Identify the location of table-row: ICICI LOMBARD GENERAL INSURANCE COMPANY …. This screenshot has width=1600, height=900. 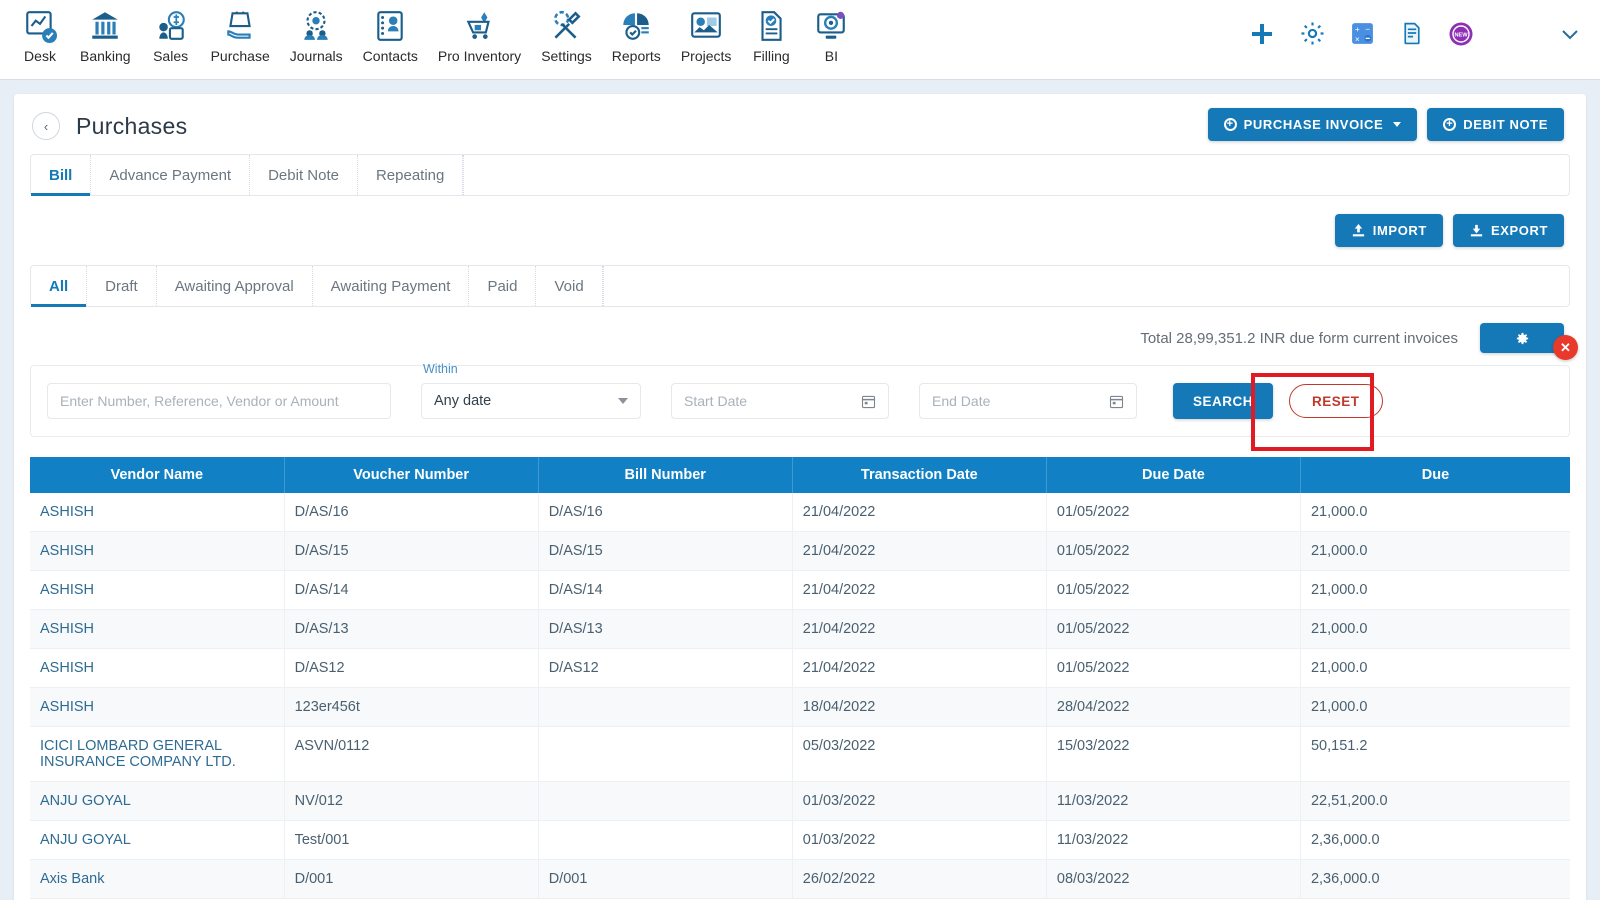
(800, 754).